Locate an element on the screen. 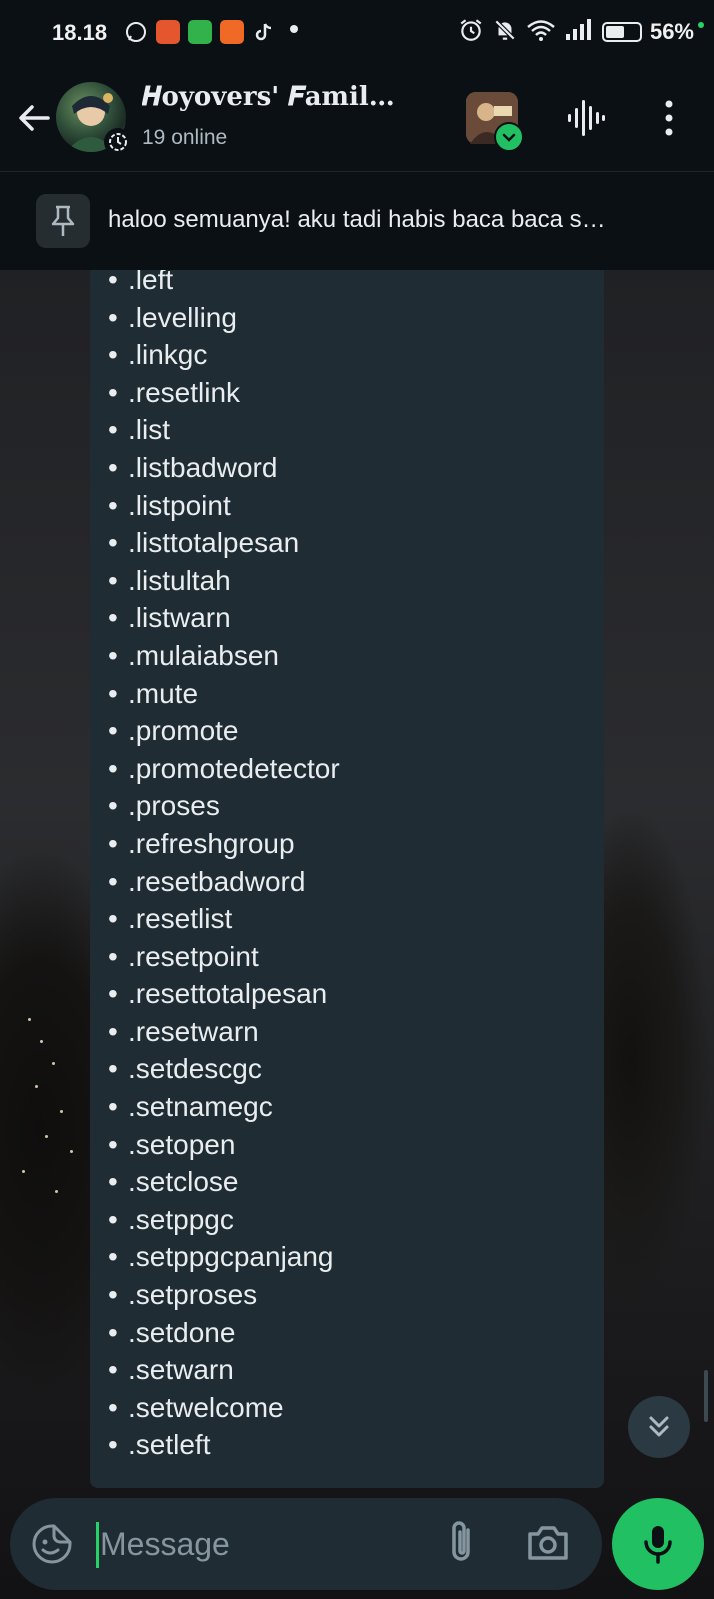  voice-chat-button is located at coordinates (586, 118).